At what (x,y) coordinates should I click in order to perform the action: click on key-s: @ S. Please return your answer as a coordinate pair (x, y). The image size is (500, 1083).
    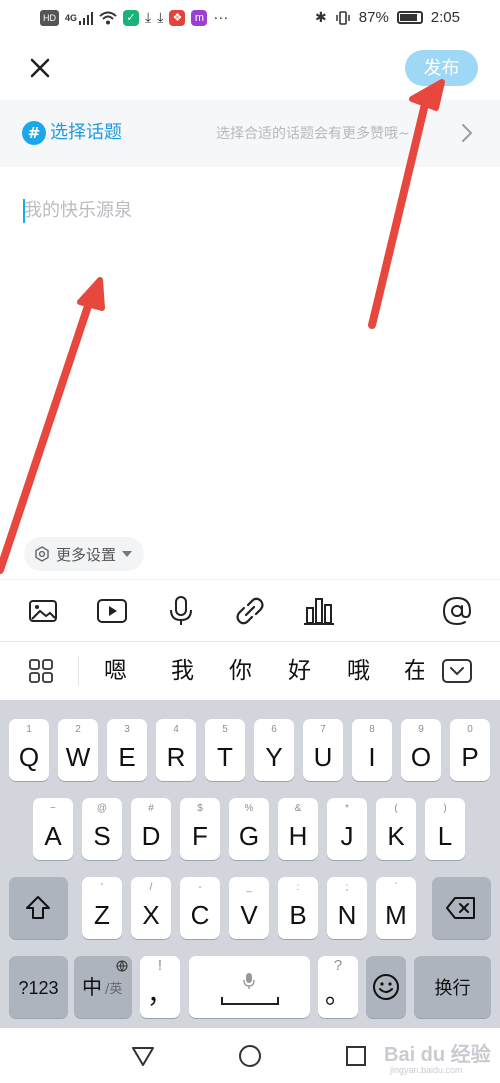
    Looking at the image, I should click on (102, 829).